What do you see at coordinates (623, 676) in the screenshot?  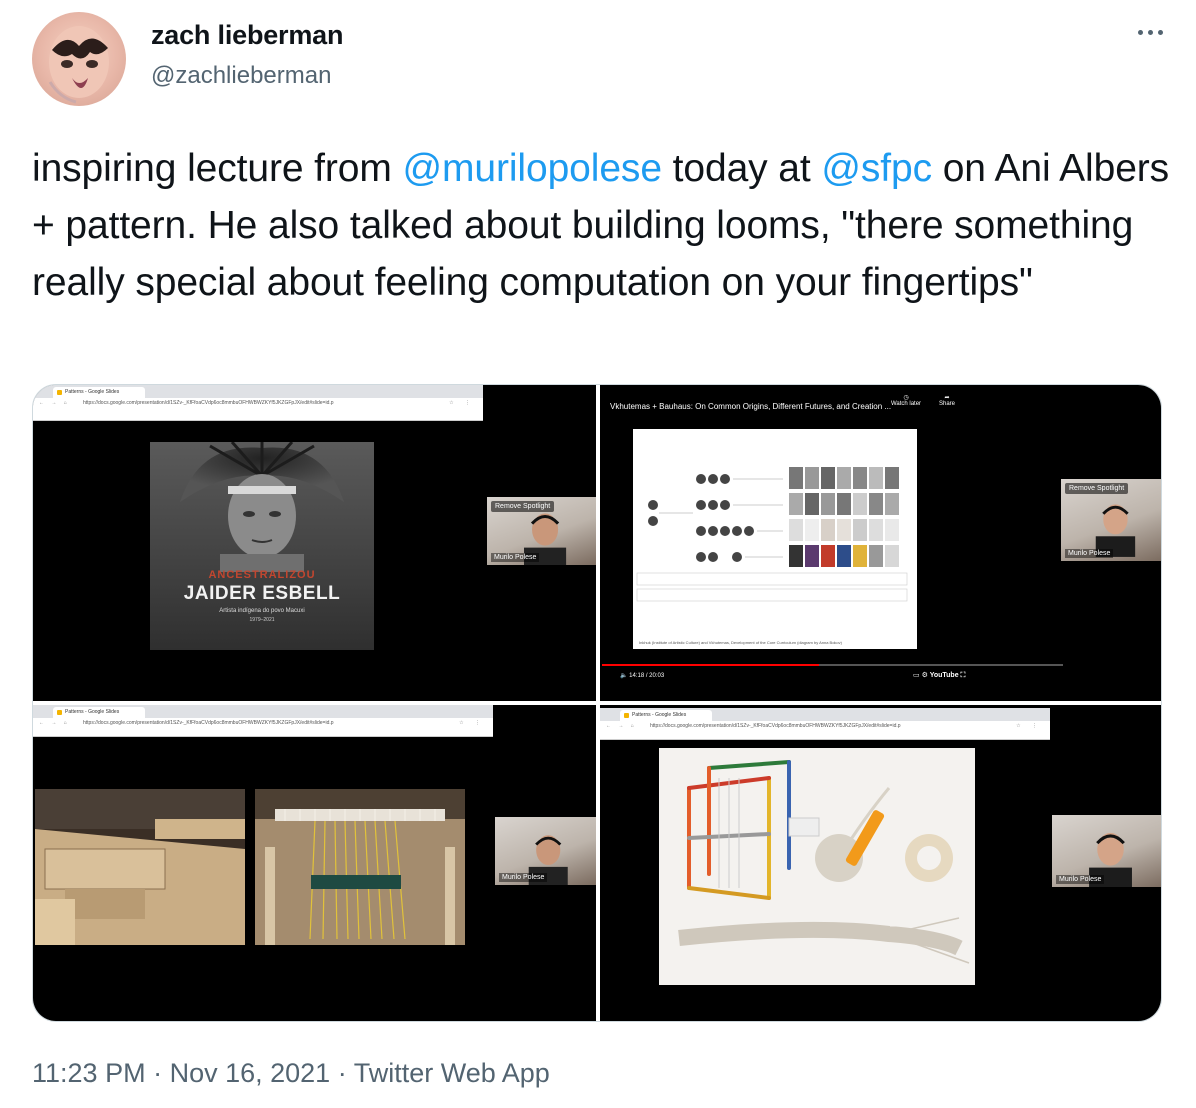 I see `volume-icon: 🔈` at bounding box center [623, 676].